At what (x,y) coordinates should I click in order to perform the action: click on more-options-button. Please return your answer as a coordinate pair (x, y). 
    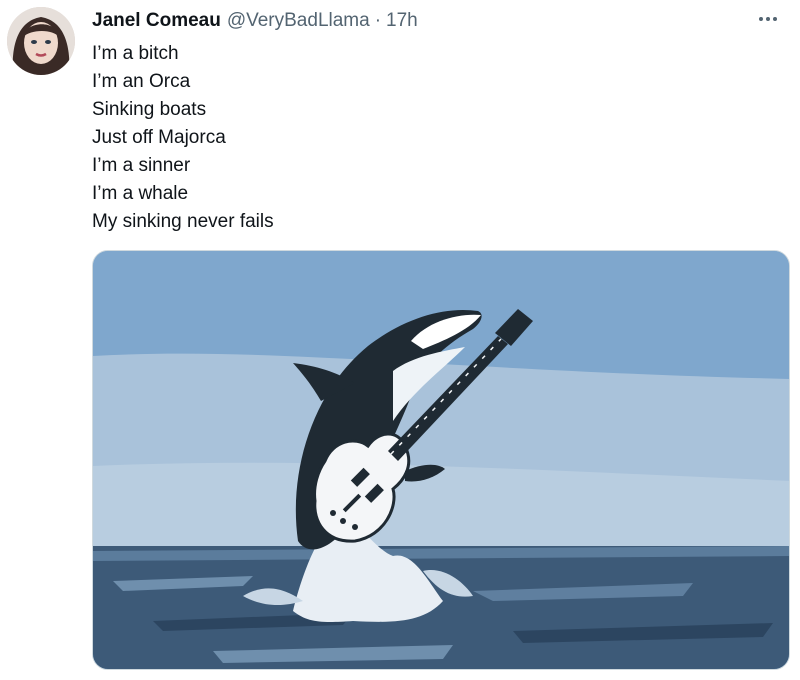
    Looking at the image, I should click on (768, 19).